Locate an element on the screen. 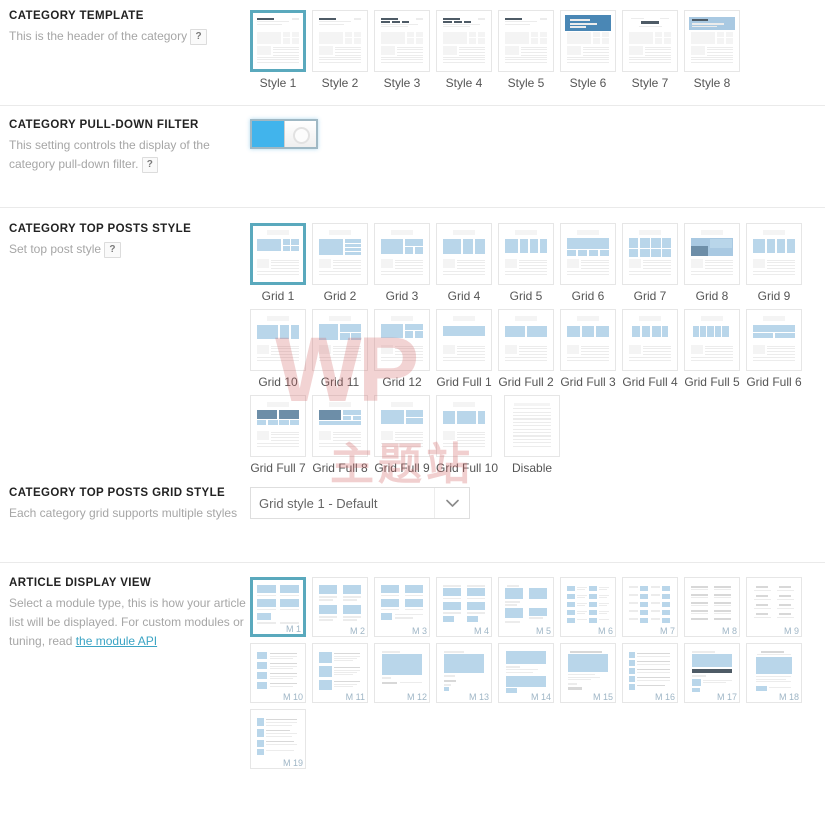 The width and height of the screenshot is (825, 826). article-display-view-option: M 17 is located at coordinates (712, 673).